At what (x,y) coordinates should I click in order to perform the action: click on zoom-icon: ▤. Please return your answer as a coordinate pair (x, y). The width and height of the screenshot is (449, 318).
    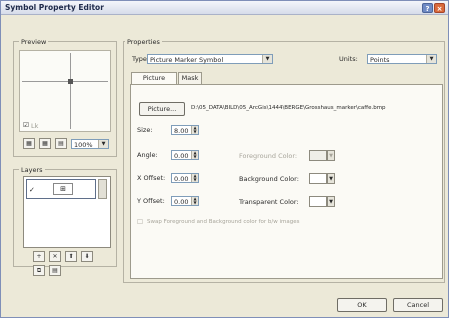
    Looking at the image, I should click on (61, 143).